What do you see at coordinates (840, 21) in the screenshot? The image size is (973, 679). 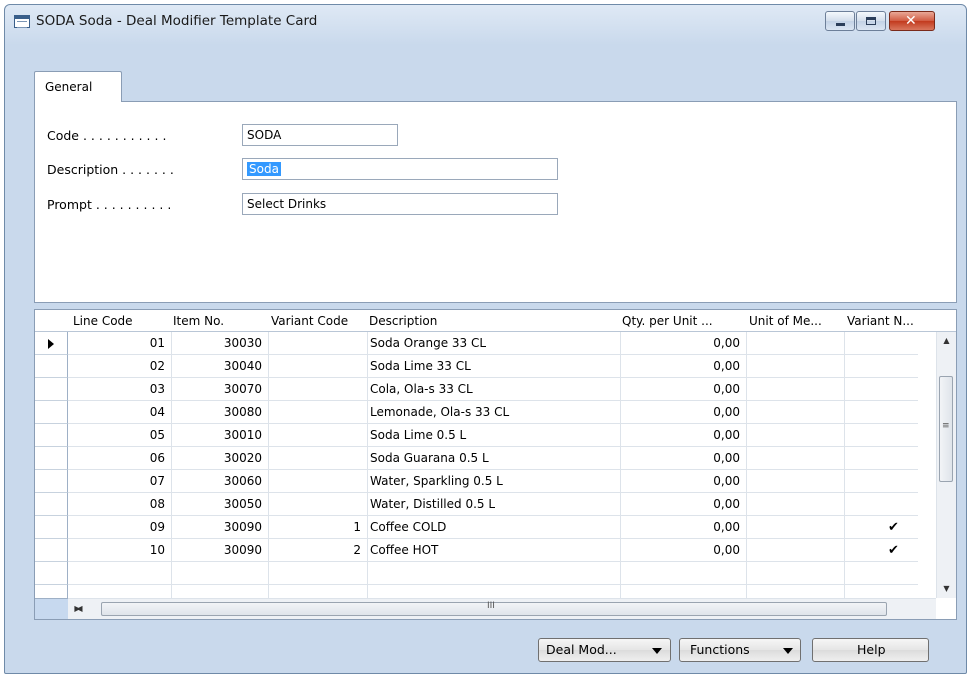 I see `minimize-button` at bounding box center [840, 21].